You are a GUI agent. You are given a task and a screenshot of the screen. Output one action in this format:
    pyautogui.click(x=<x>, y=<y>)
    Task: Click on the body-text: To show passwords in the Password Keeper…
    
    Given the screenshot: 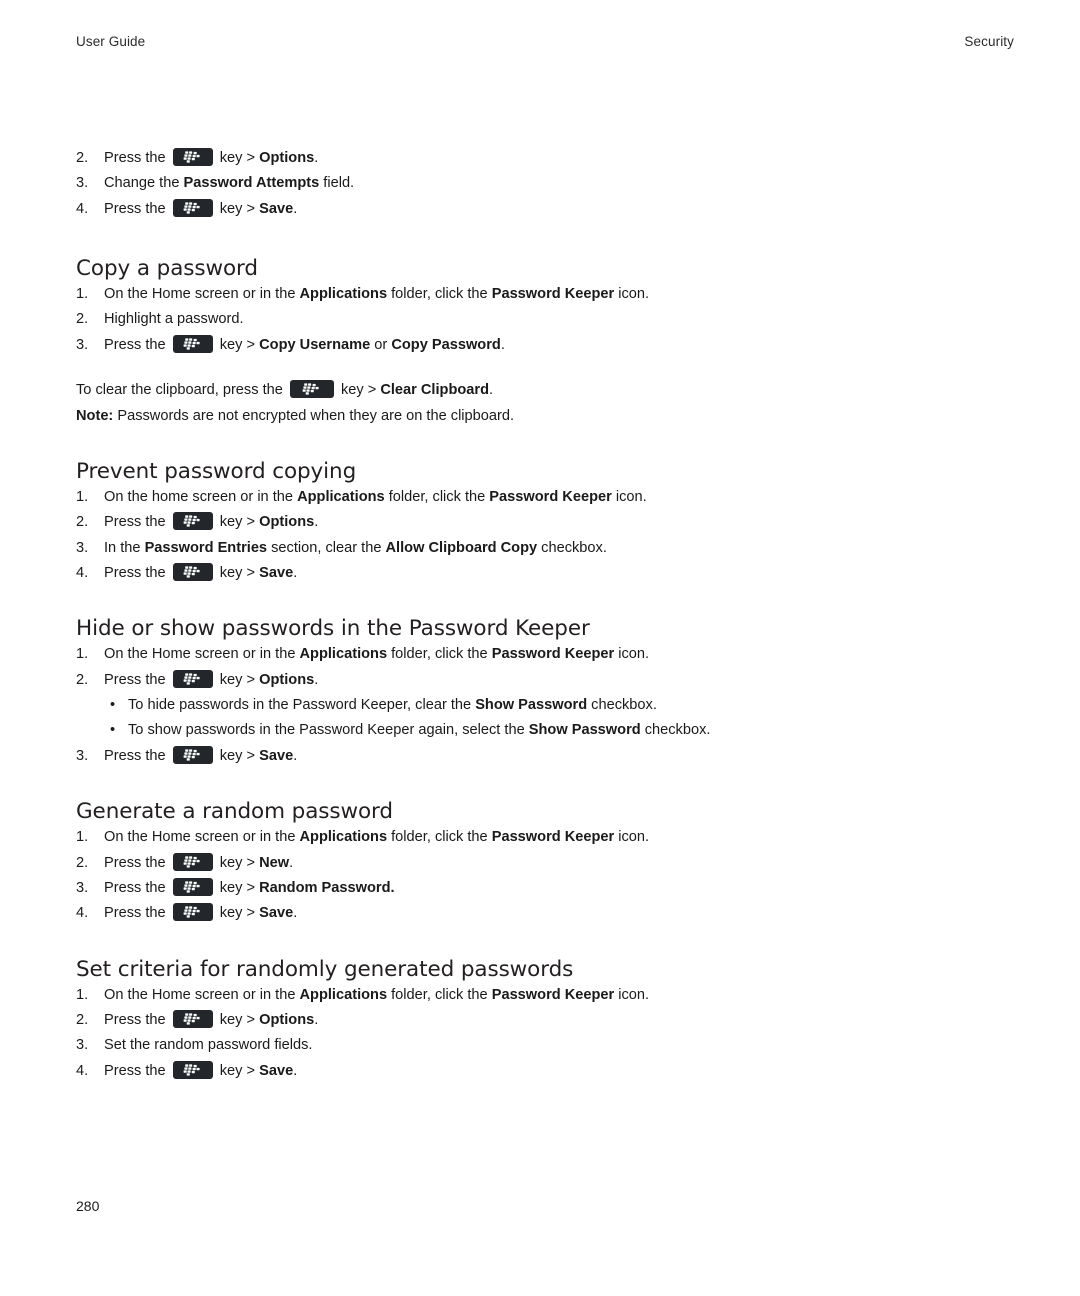 What is the action you would take?
    pyautogui.click(x=328, y=730)
    